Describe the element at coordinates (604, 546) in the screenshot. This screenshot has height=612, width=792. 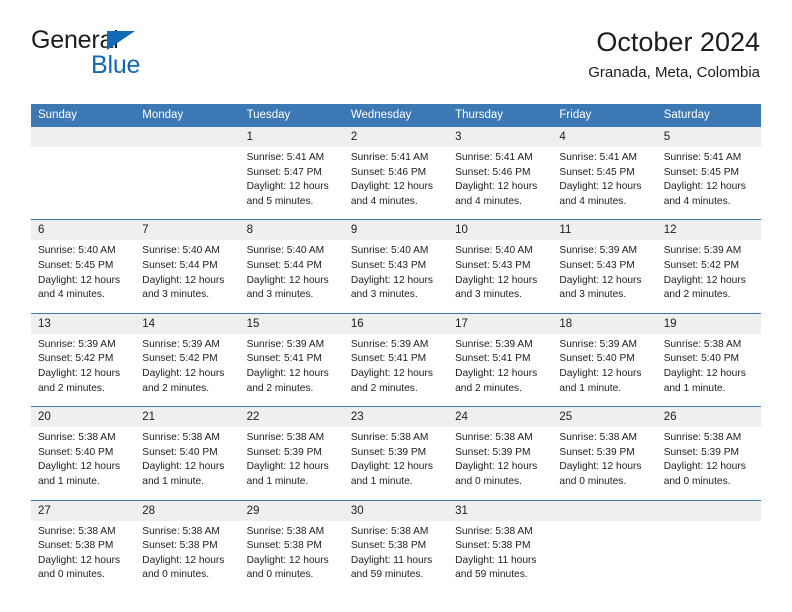
I see `calendar-empty-cell` at that location.